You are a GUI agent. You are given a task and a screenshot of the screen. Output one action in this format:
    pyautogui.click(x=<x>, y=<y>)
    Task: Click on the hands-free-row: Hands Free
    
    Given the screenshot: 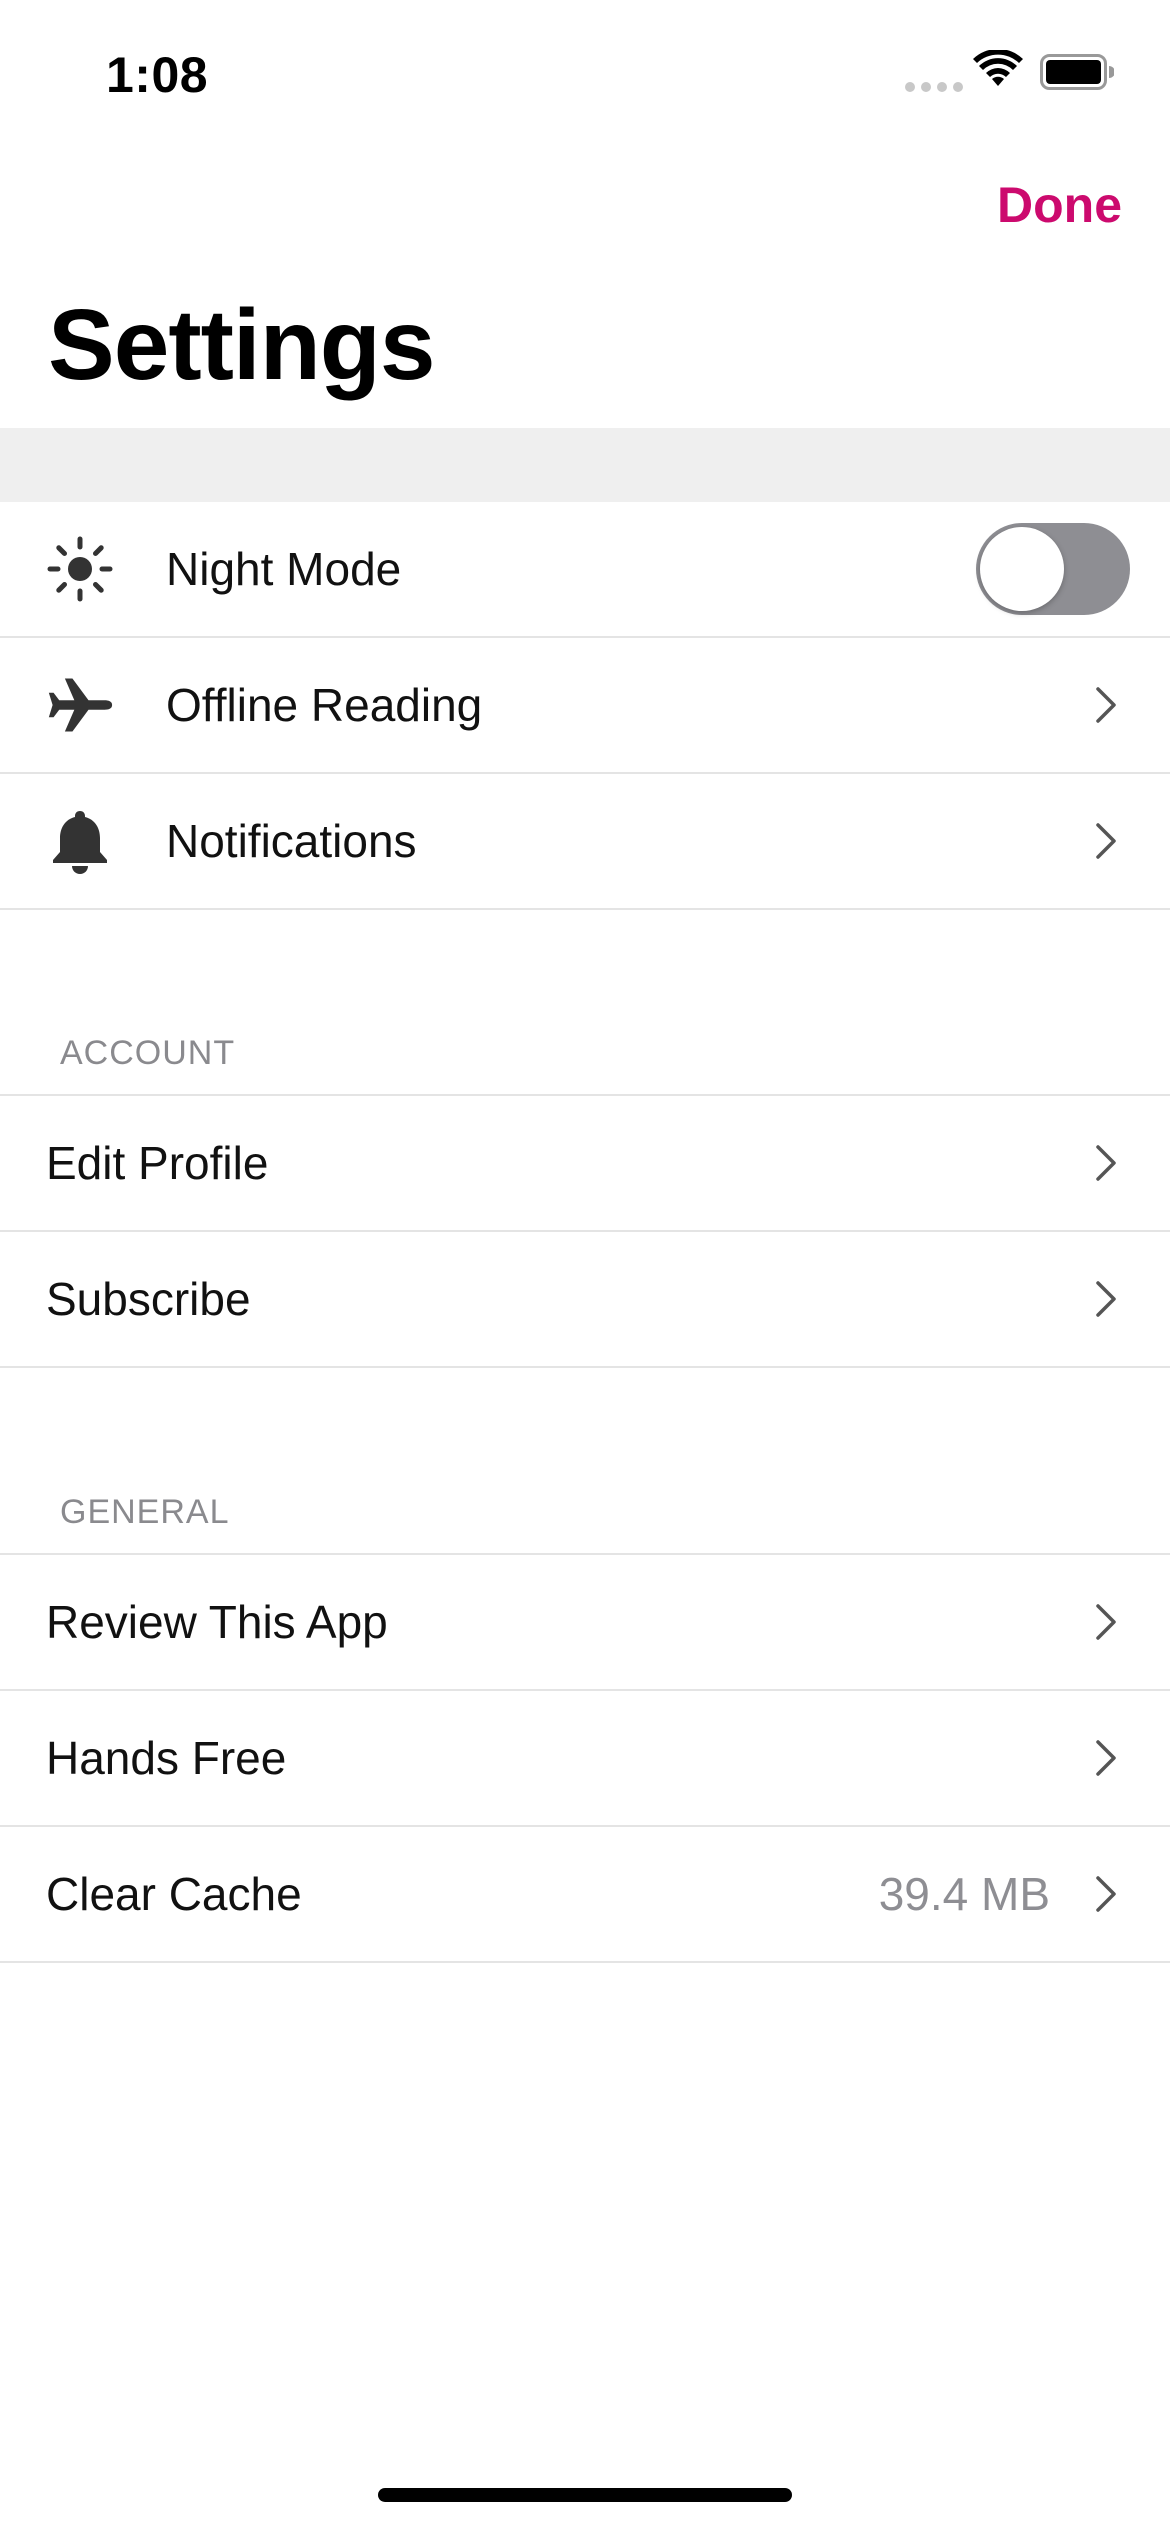 What is the action you would take?
    pyautogui.click(x=585, y=1759)
    